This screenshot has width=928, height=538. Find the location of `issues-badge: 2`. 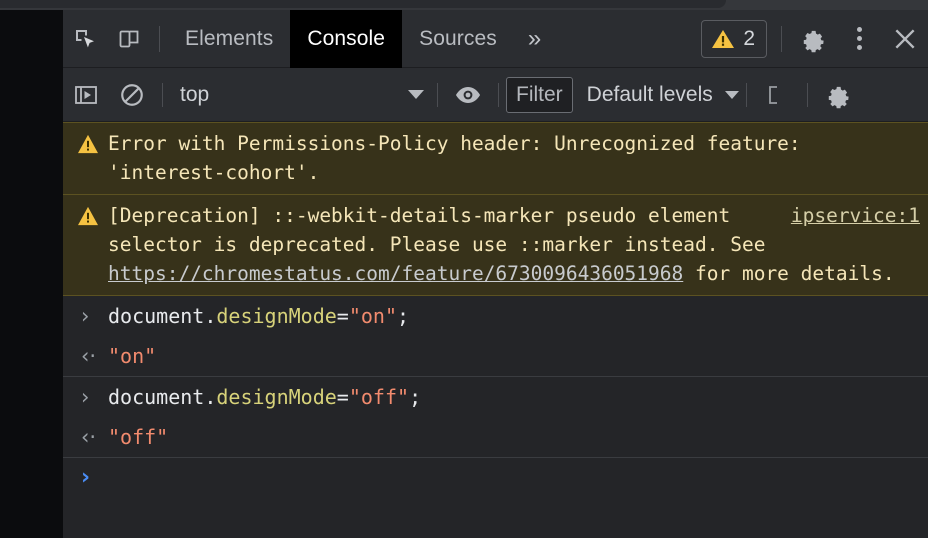

issues-badge: 2 is located at coordinates (734, 38).